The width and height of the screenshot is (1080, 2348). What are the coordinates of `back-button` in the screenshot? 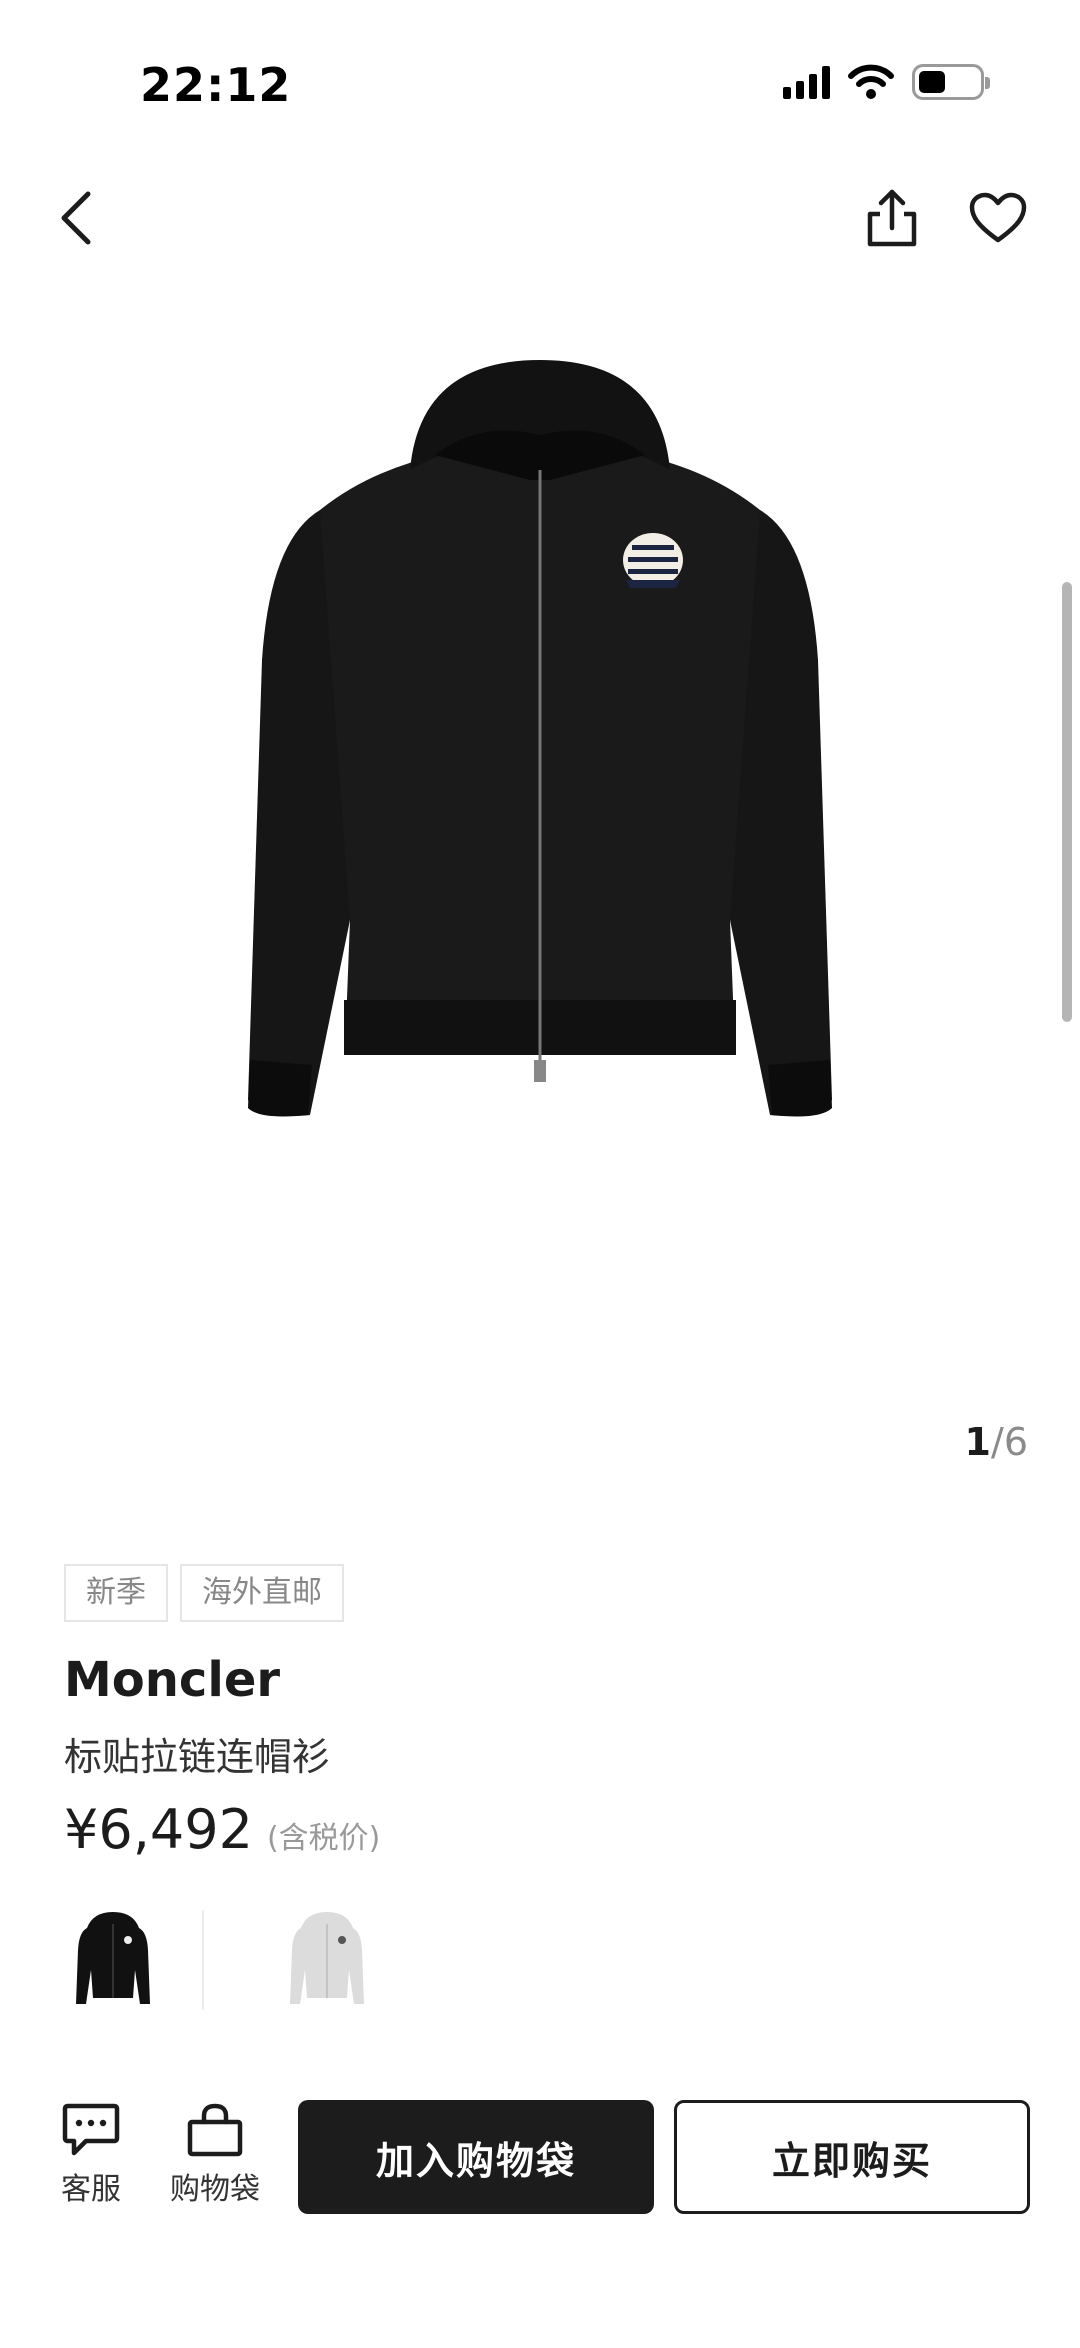 It's located at (76, 218).